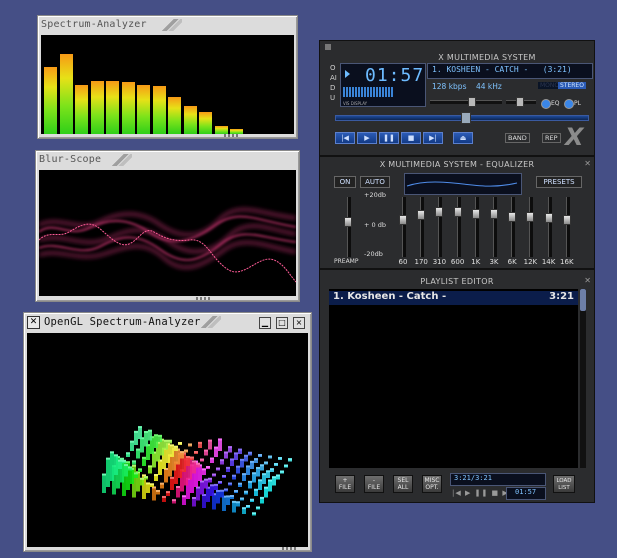  I want to click on eq-close-icon: ✕, so click(587, 163).